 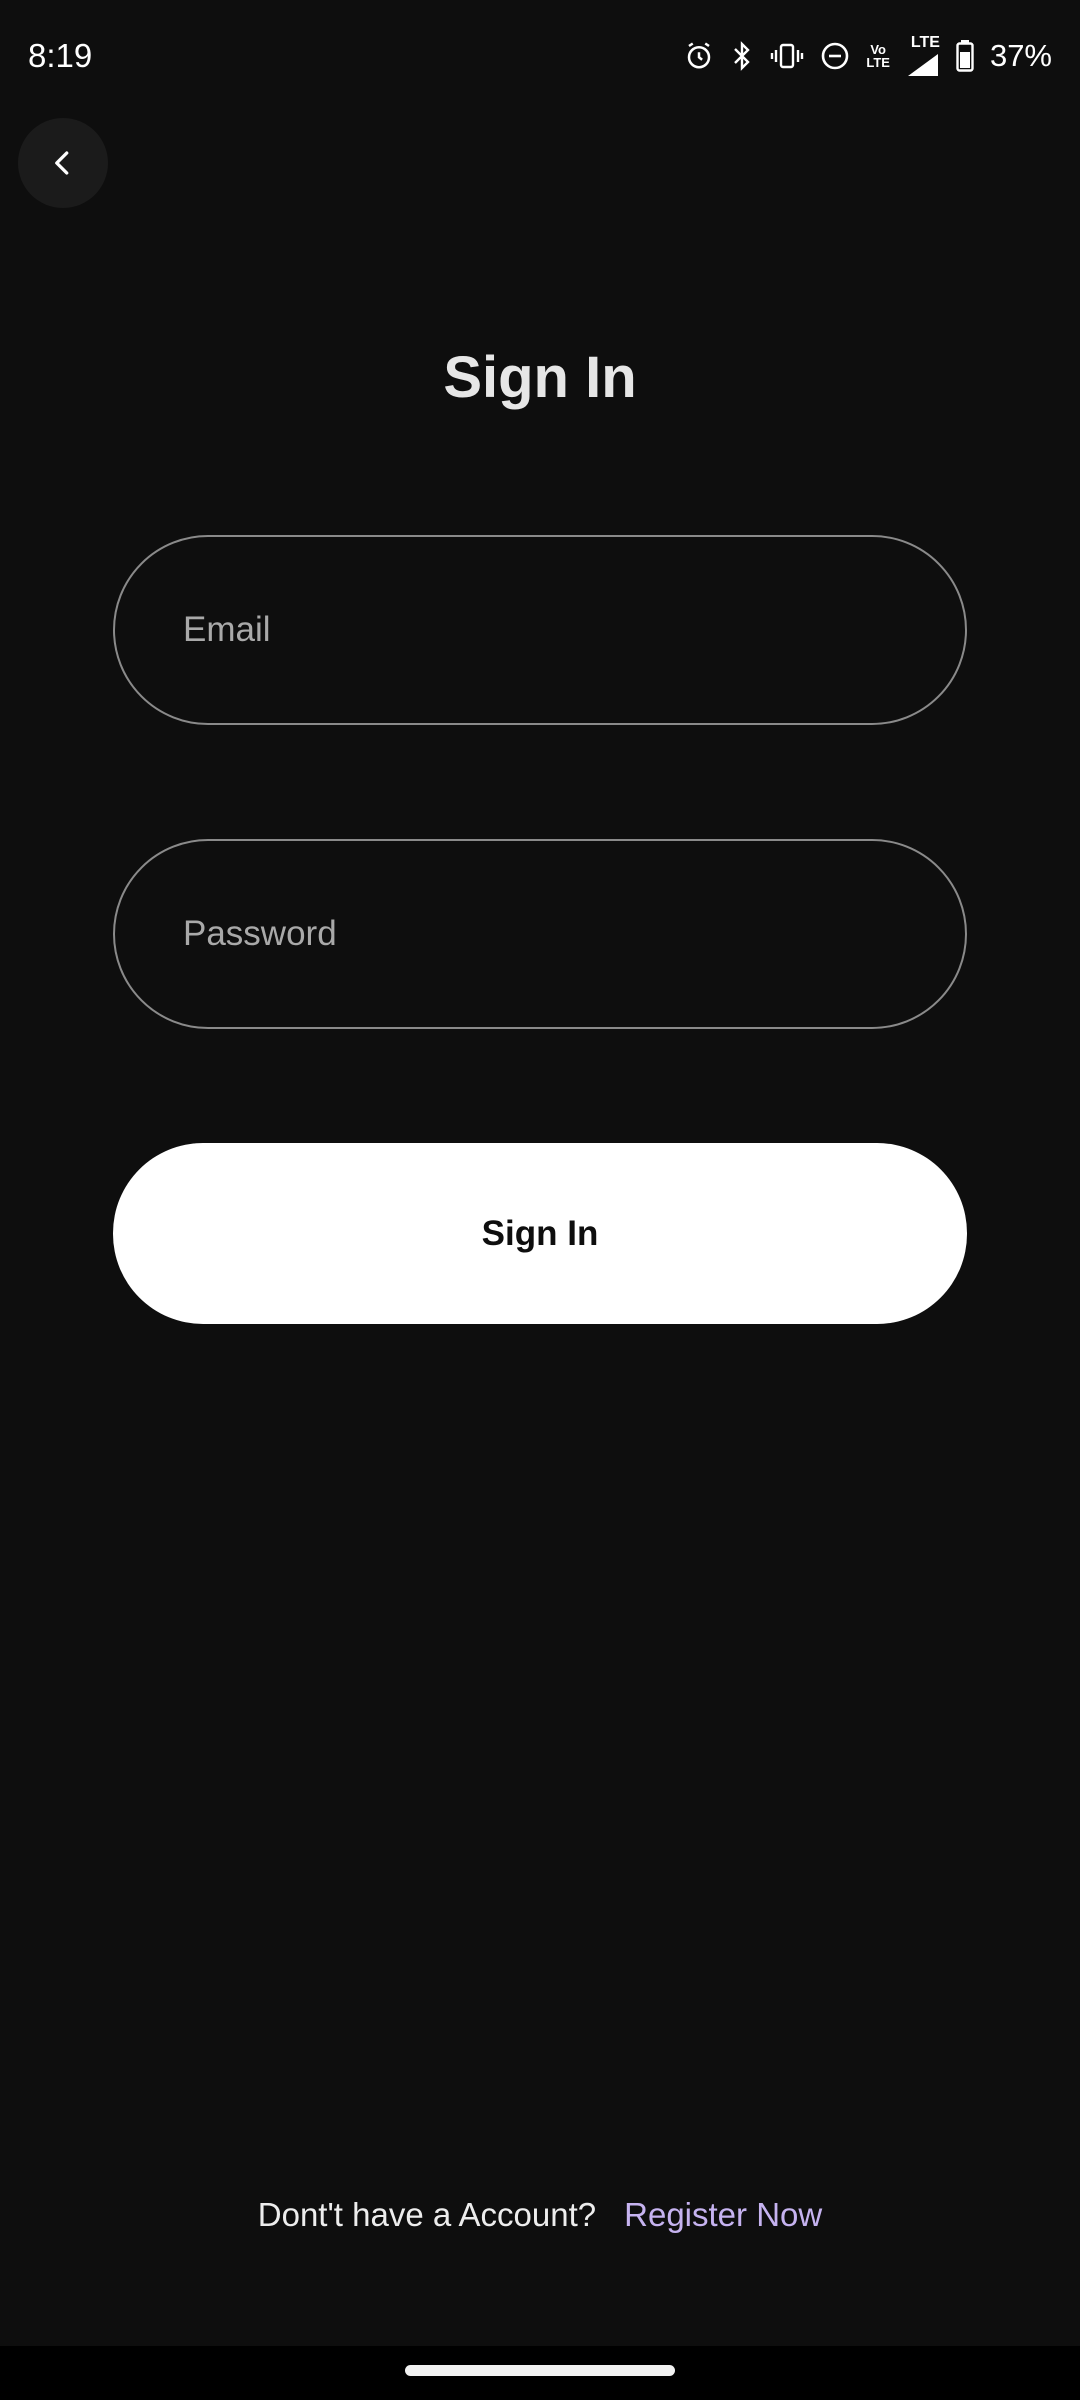 I want to click on vibrate-icon, so click(x=787, y=56).